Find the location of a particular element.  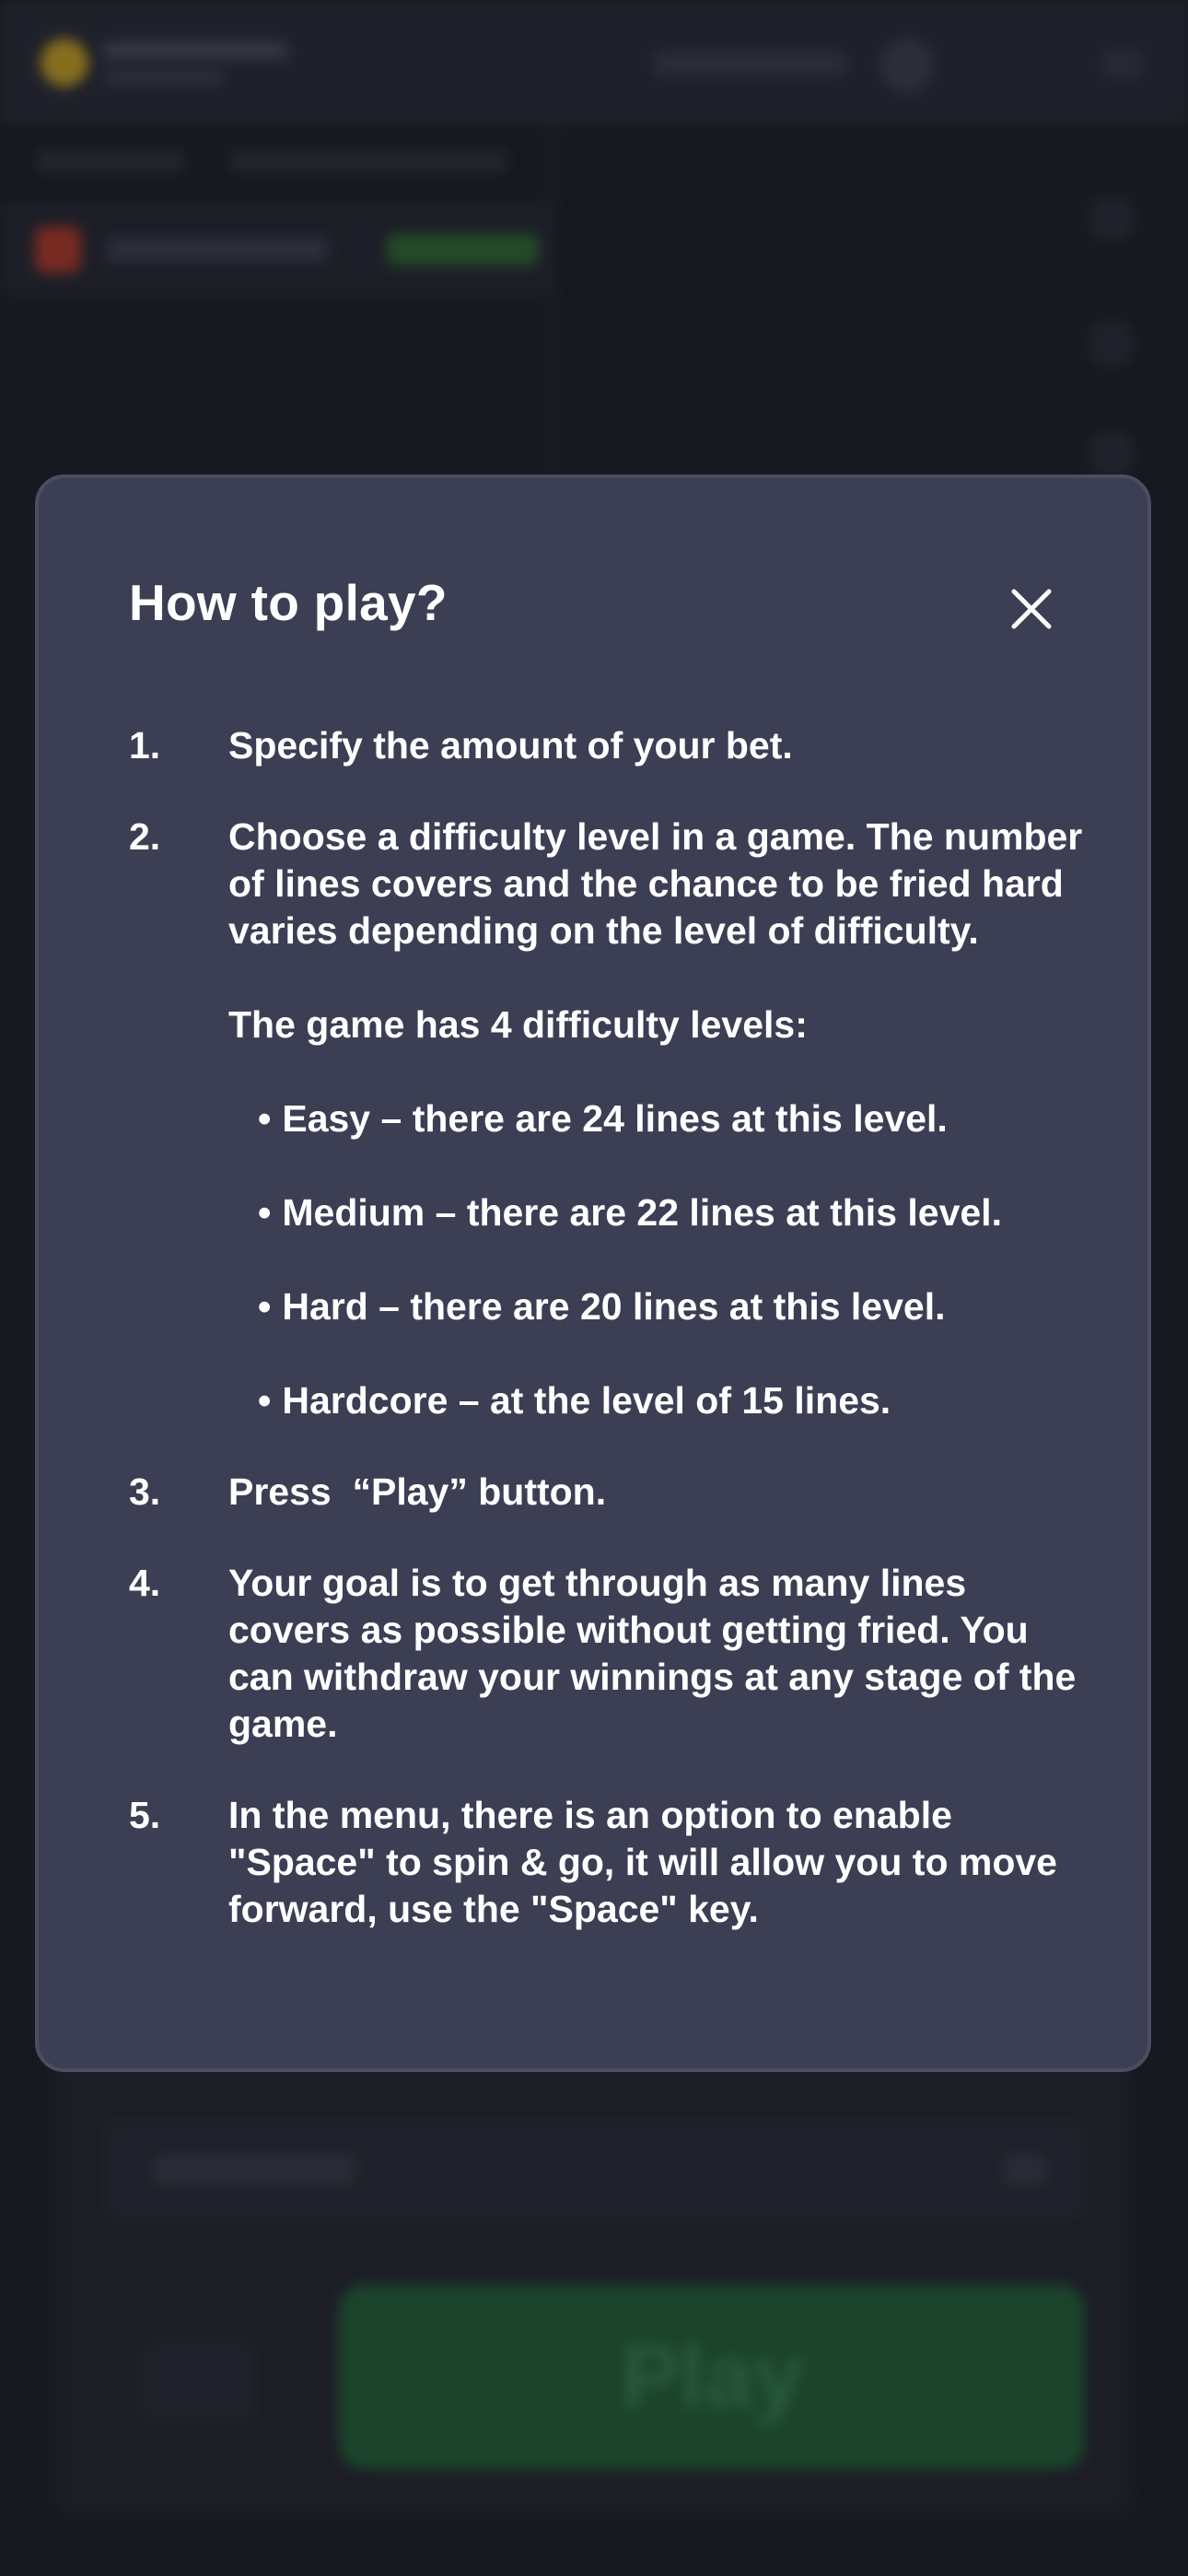

close-icon is located at coordinates (1031, 609).